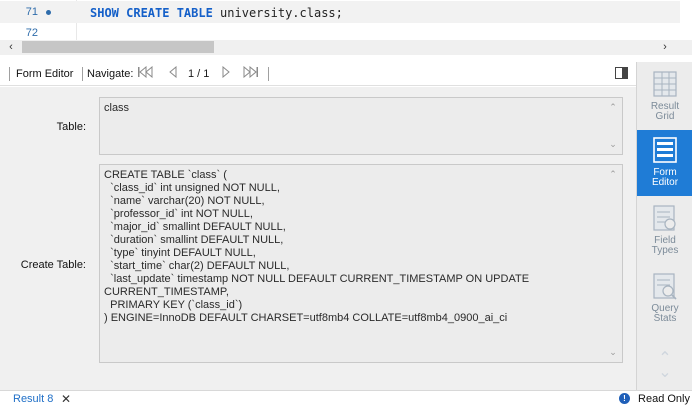  Describe the element at coordinates (277, 13) in the screenshot. I see `sql-identifier: university.class;` at that location.